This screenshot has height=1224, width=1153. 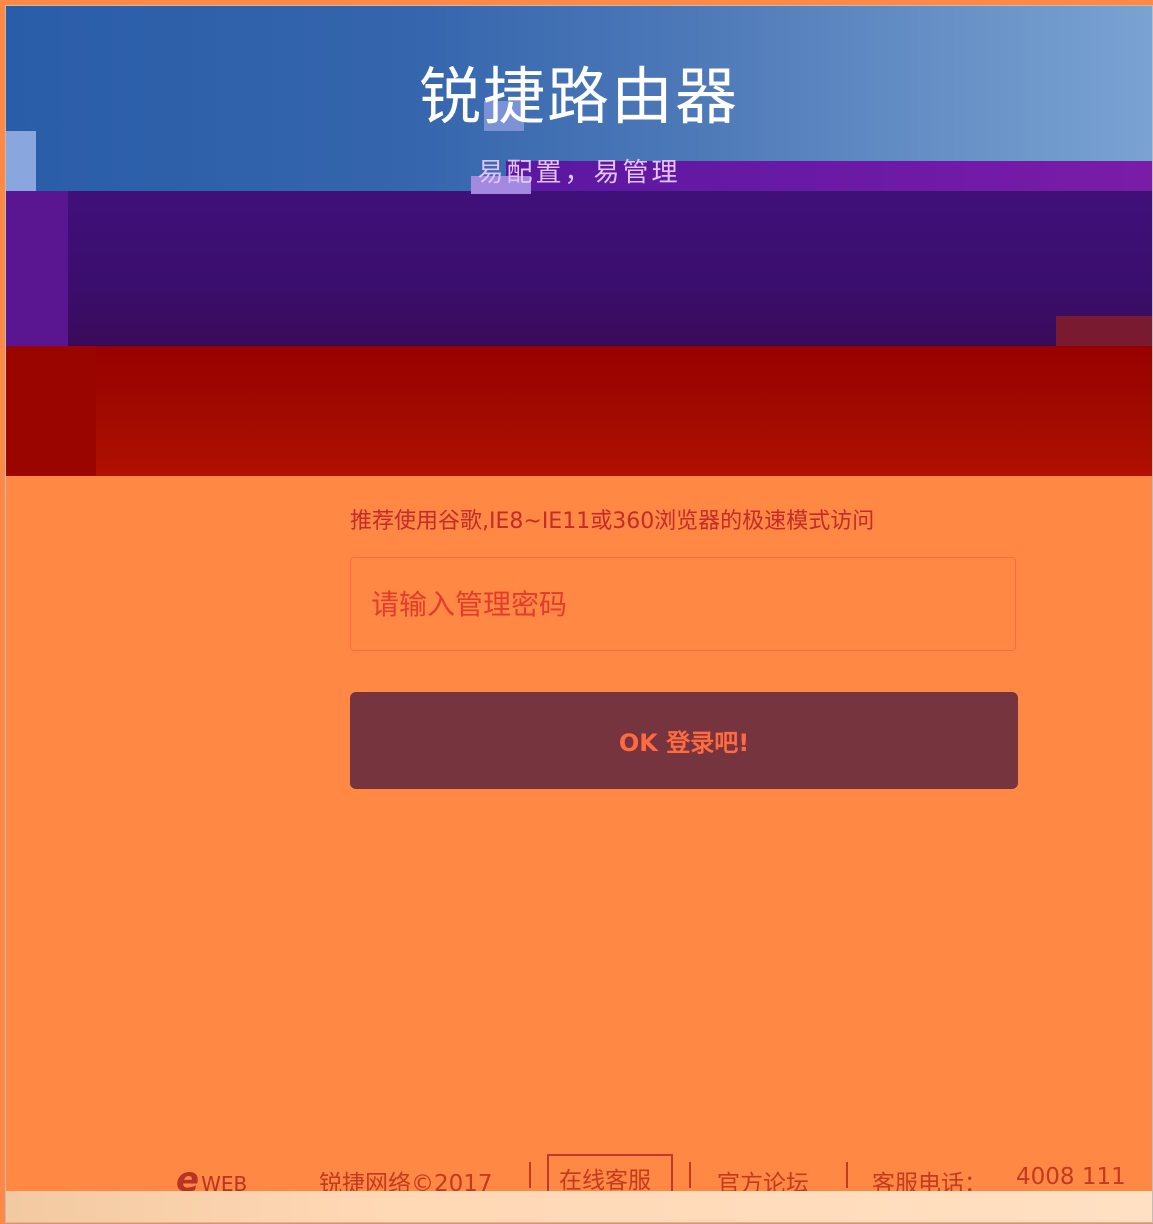 What do you see at coordinates (51, 411) in the screenshot?
I see `hero-background-band-red-edge` at bounding box center [51, 411].